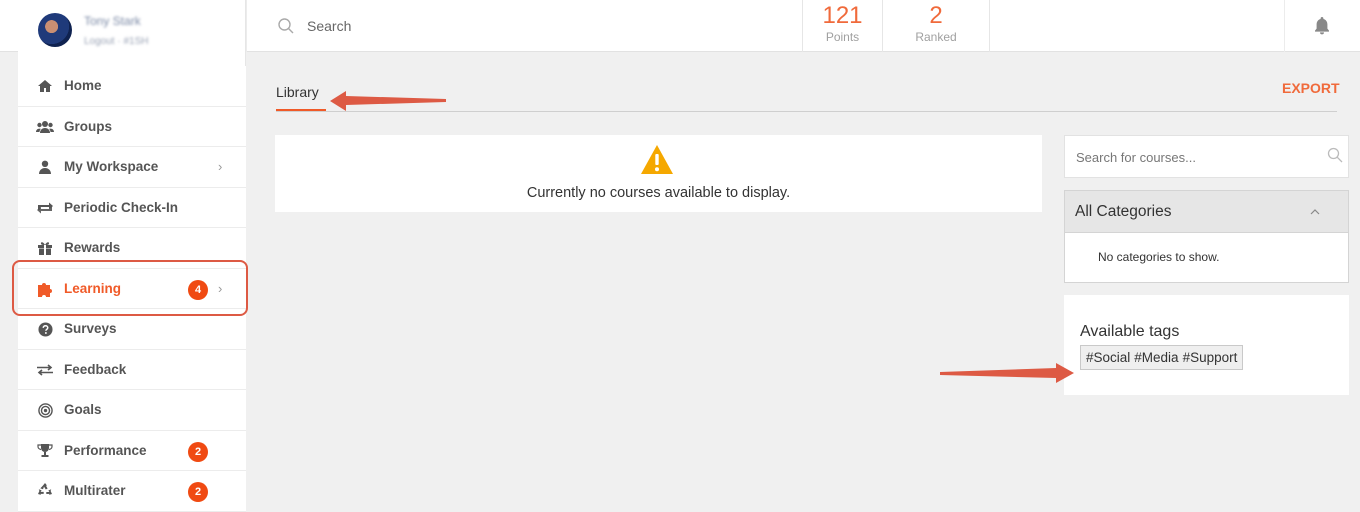 This screenshot has width=1360, height=512. I want to click on bell-icon, so click(1322, 26).